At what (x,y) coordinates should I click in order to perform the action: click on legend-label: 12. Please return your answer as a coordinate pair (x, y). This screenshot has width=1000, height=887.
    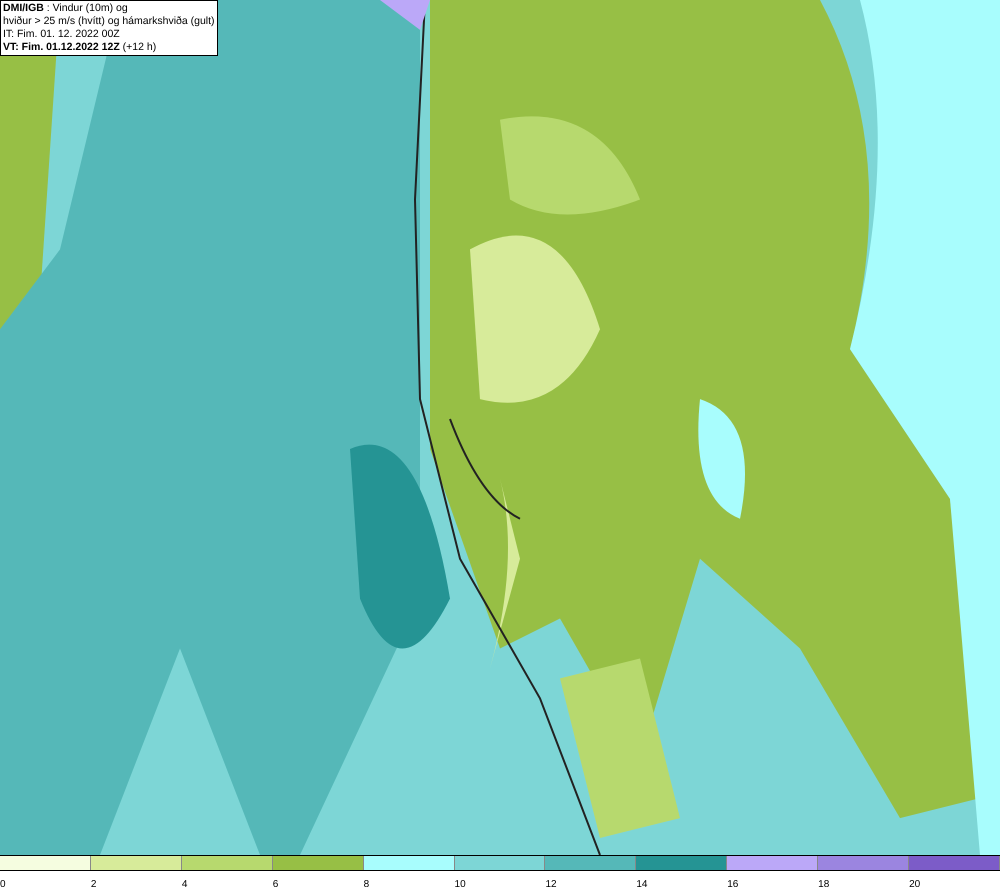
    Looking at the image, I should click on (551, 883).